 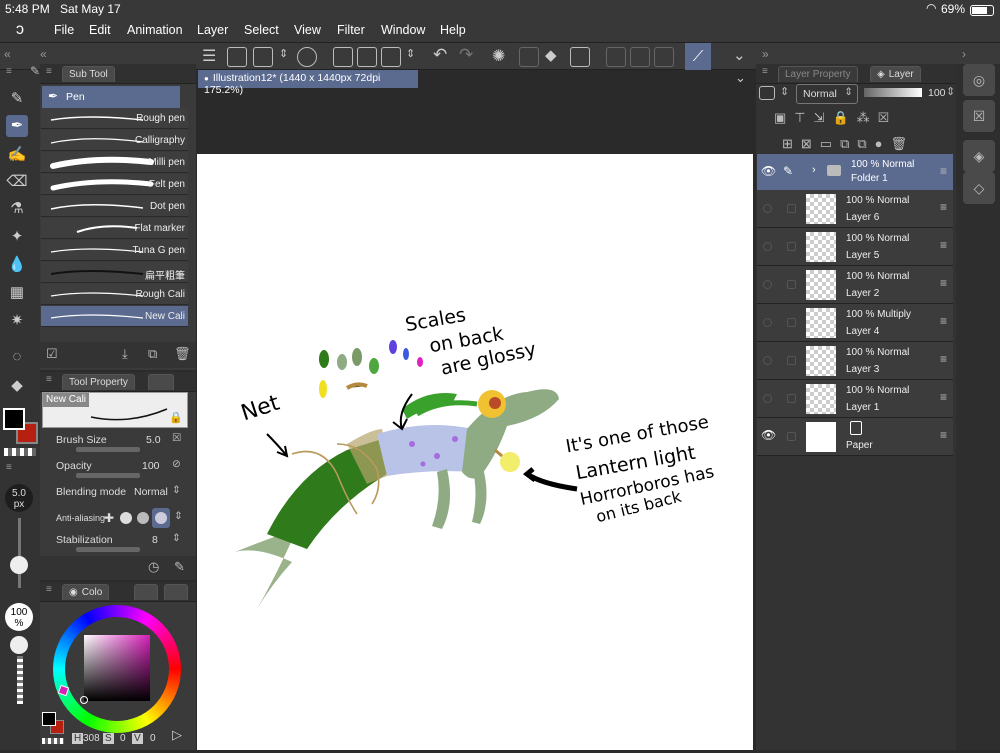 I want to click on sv-picker-handle, so click(x=84, y=700).